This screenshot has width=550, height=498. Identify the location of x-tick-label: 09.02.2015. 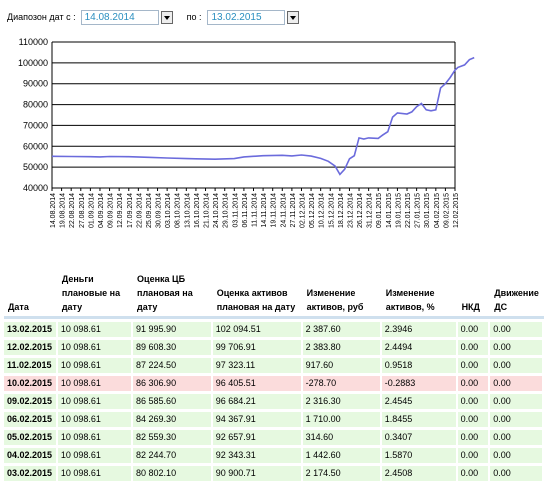
(446, 210).